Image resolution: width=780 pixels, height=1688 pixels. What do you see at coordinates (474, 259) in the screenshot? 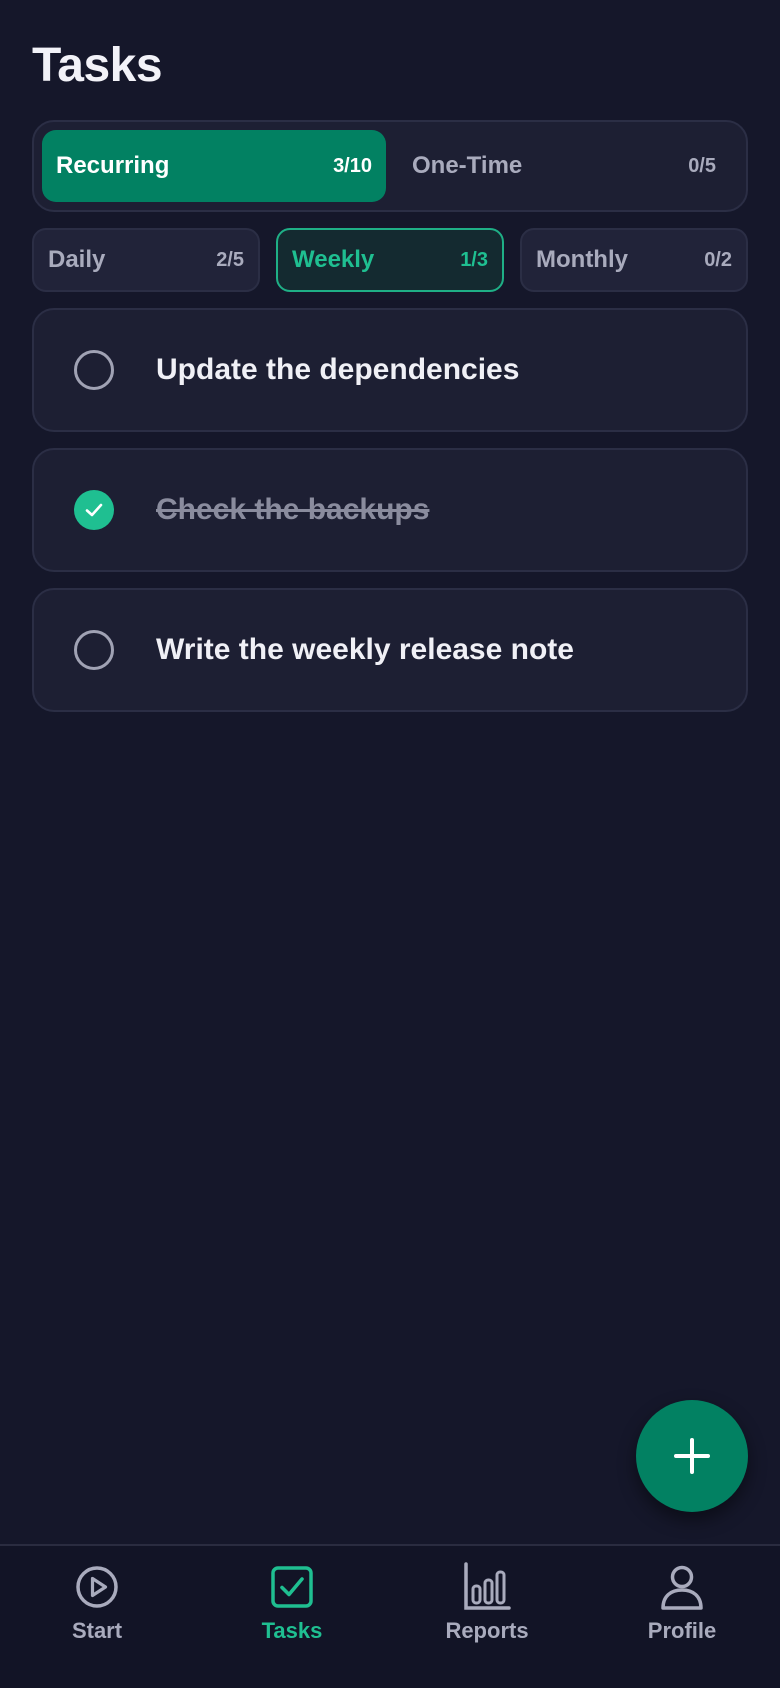
I see `filter-weekly-count: 1/3` at bounding box center [474, 259].